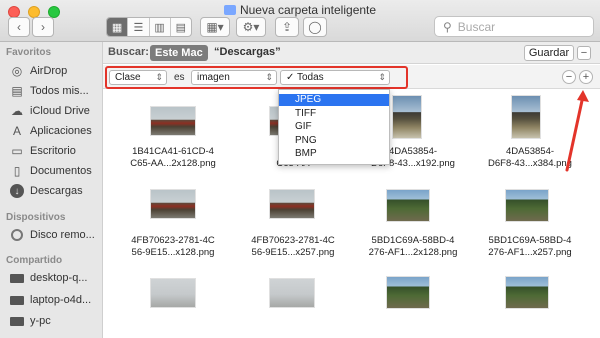 Image resolution: width=600 pixels, height=338 pixels. I want to click on scope-downloads-button: “Descargas”, so click(247, 52).